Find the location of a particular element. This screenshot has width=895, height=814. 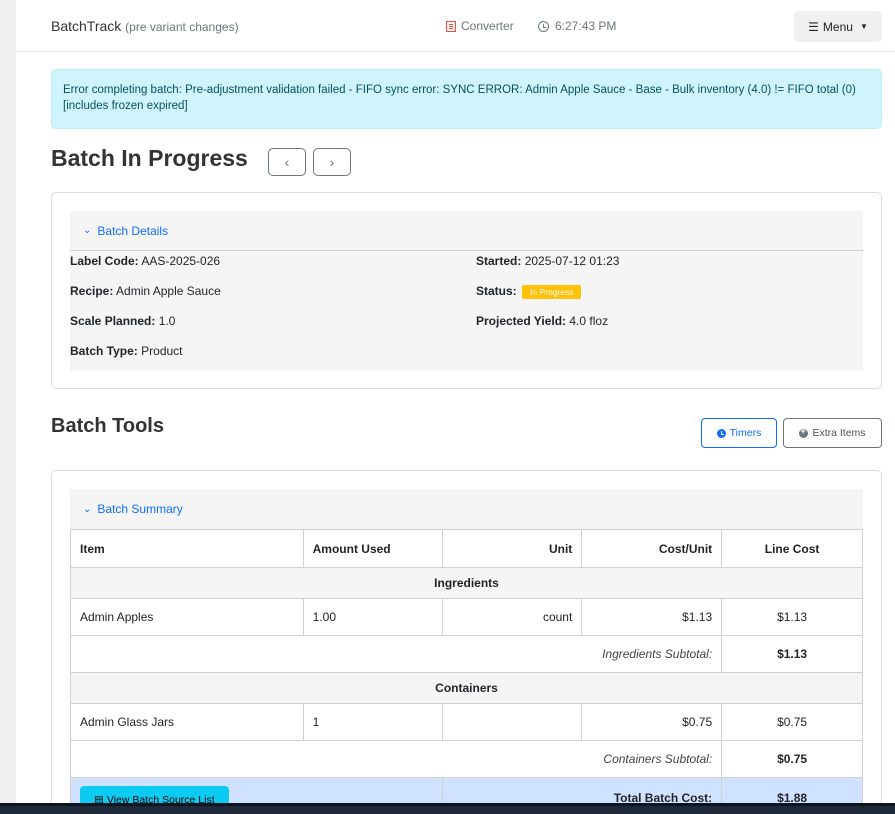

group-row-ingredients: Ingredients is located at coordinates (466, 583).